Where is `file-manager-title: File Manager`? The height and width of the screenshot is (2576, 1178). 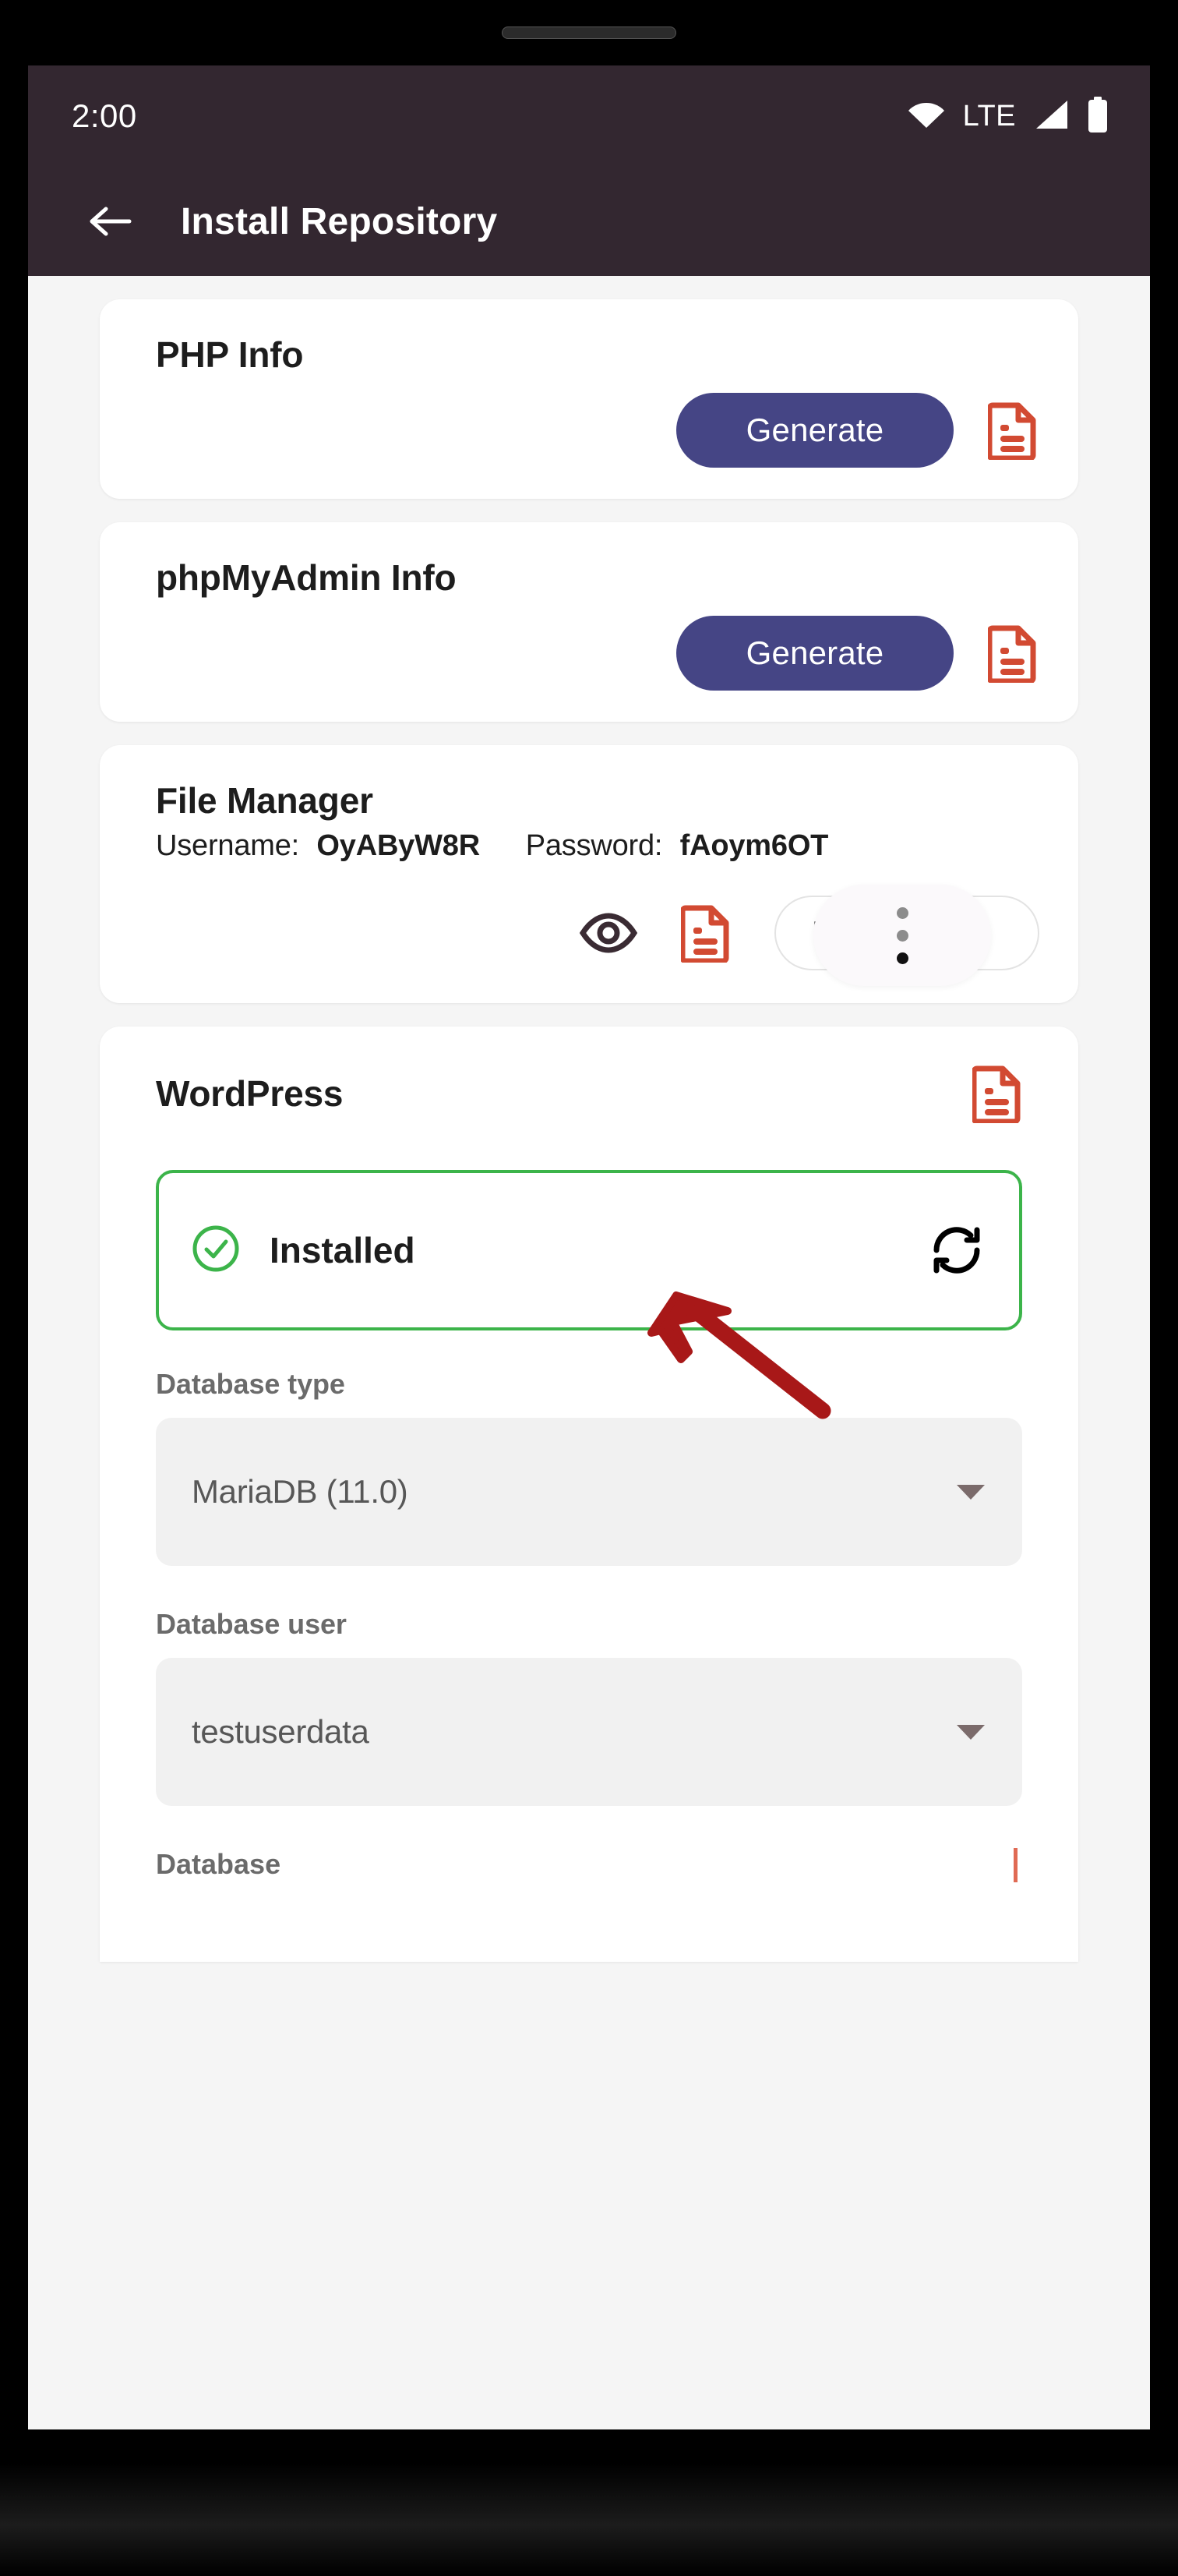 file-manager-title: File Manager is located at coordinates (264, 800).